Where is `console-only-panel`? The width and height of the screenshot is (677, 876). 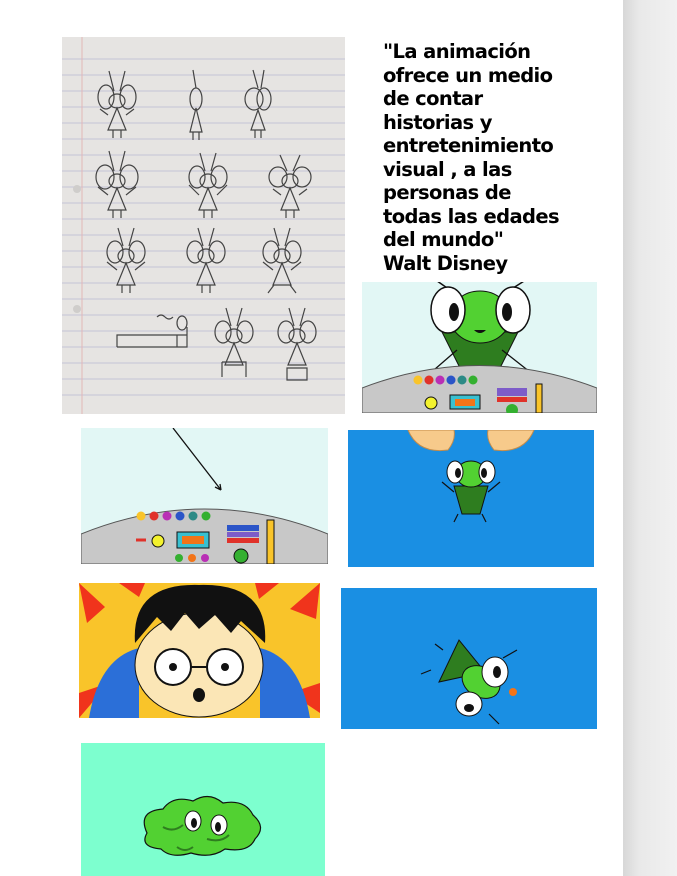
console-only-panel is located at coordinates (204, 496).